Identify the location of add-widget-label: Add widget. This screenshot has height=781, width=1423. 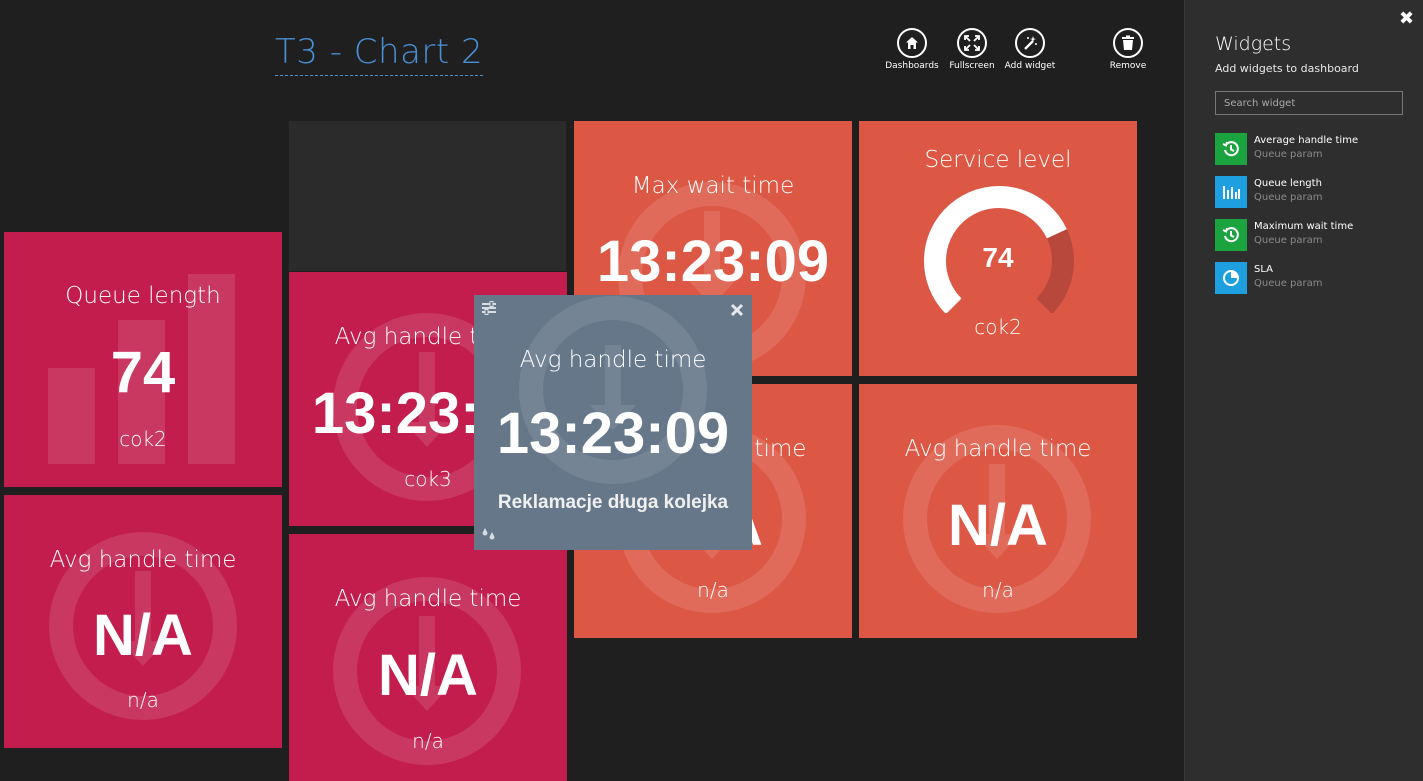
(1030, 66).